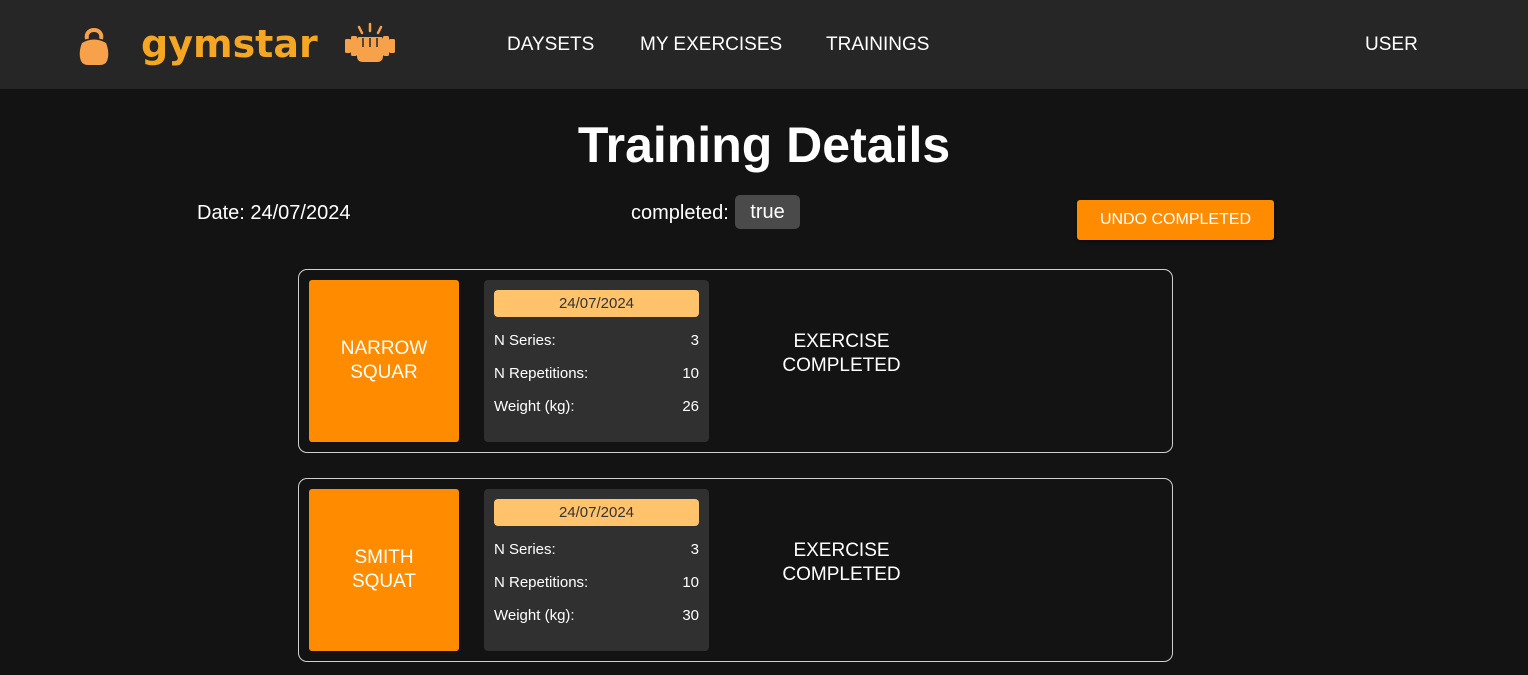 The image size is (1528, 675). I want to click on kettlebell-icon, so click(94, 44).